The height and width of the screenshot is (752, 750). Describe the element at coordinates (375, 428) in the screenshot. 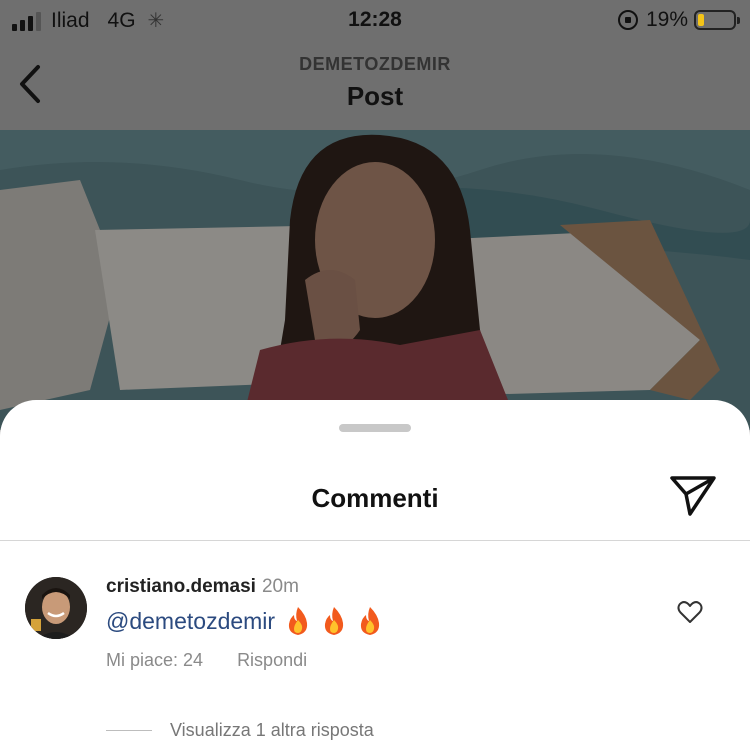

I see `sheet-drag-handle` at that location.